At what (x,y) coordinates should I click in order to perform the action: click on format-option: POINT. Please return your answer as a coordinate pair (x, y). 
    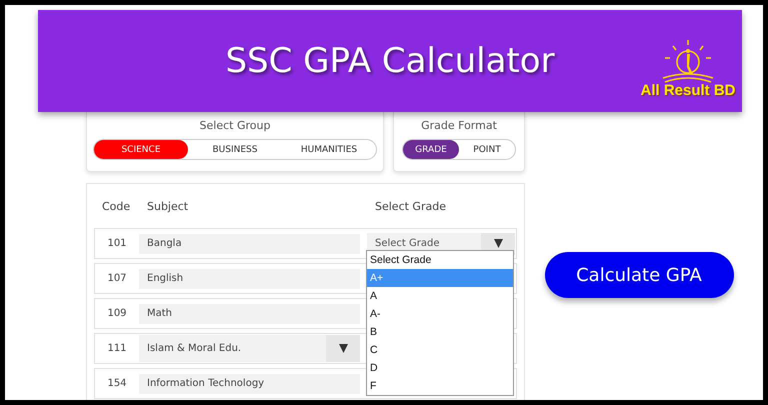
    Looking at the image, I should click on (487, 149).